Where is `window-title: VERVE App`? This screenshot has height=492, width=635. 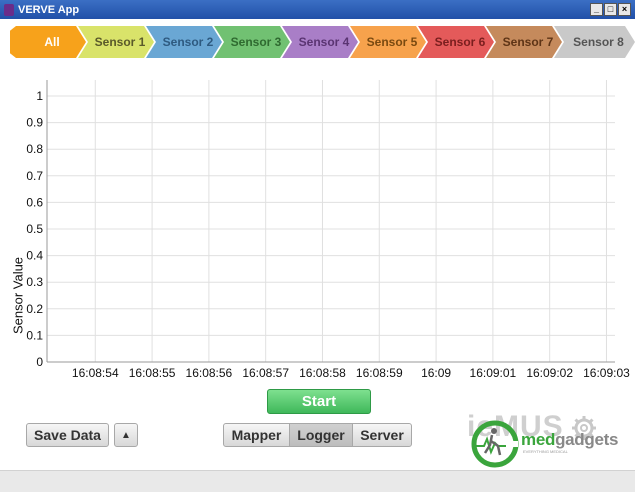 window-title: VERVE App is located at coordinates (49, 9).